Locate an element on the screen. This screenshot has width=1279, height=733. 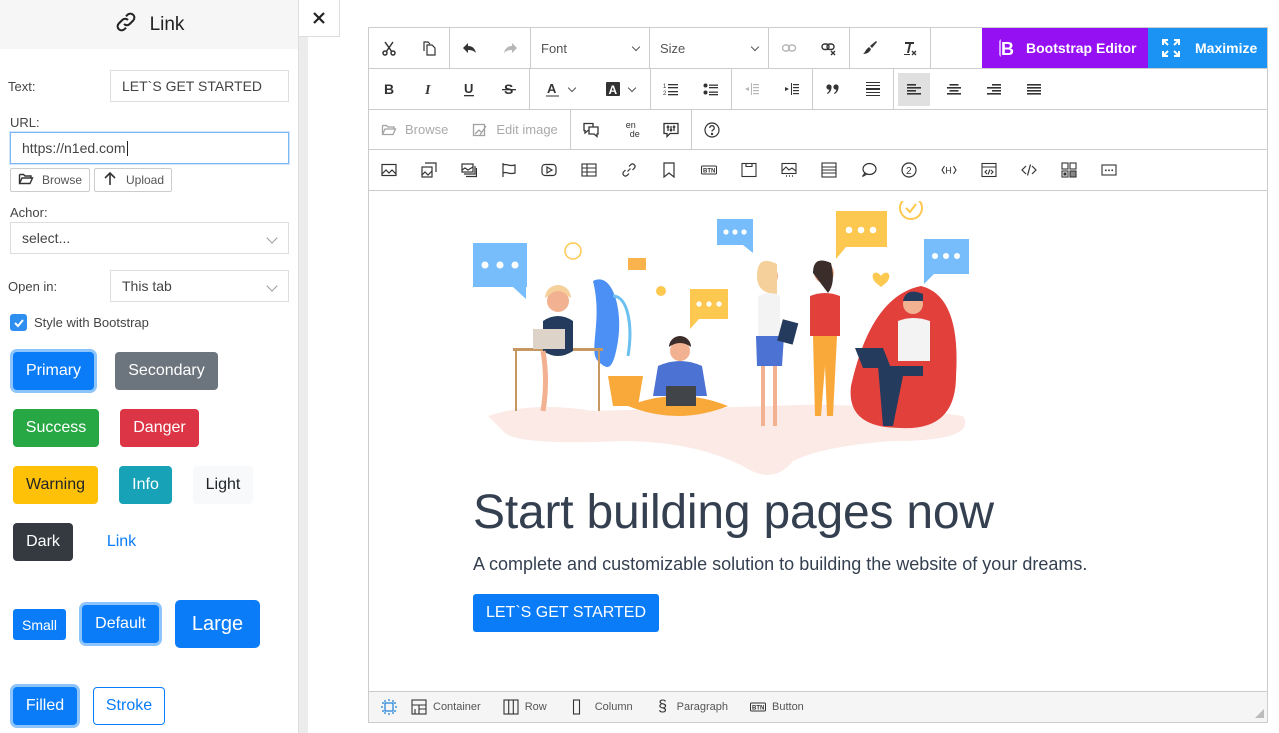
bootstrap-checkbox is located at coordinates (18, 322).